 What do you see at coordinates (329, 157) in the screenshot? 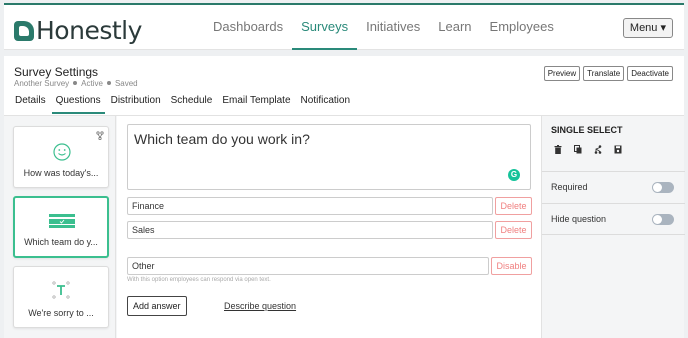
I see `question-text-field: Which team do you work in? G` at bounding box center [329, 157].